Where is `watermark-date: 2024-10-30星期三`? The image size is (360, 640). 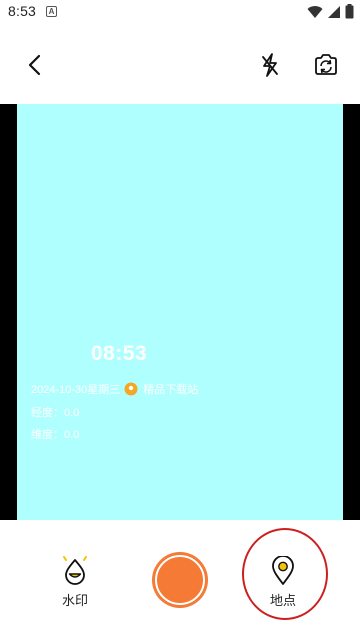
watermark-date: 2024-10-30星期三 is located at coordinates (76, 390).